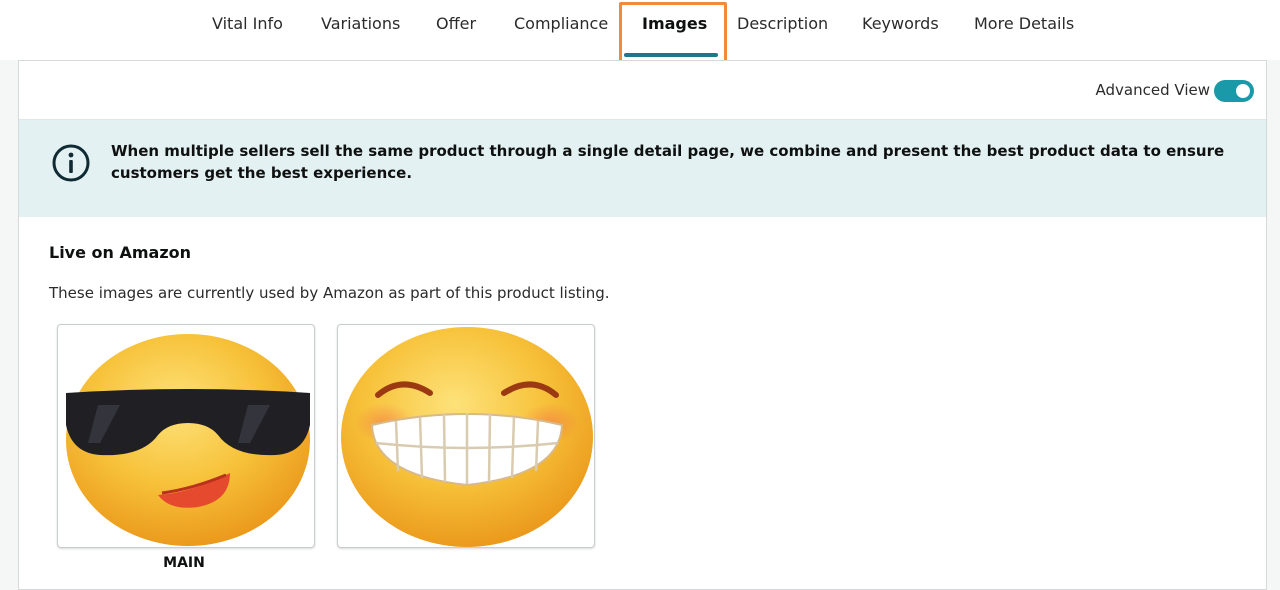 The width and height of the screenshot is (1280, 590). Describe the element at coordinates (900, 24) in the screenshot. I see `tab-keywords: Keywords` at that location.